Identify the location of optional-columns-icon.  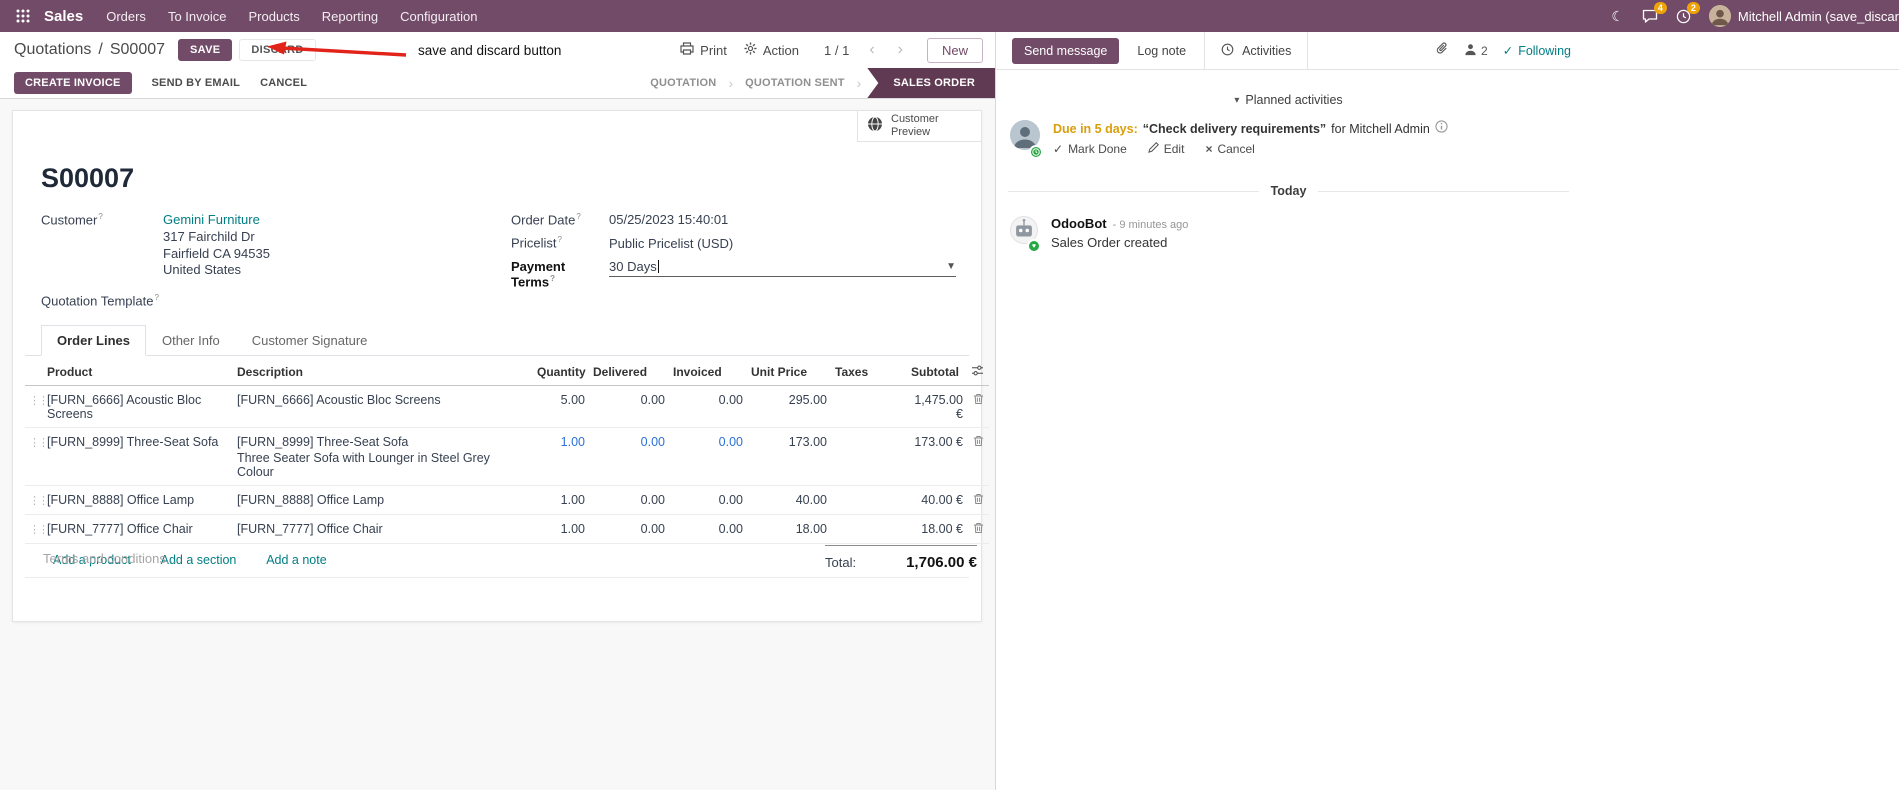
(978, 371).